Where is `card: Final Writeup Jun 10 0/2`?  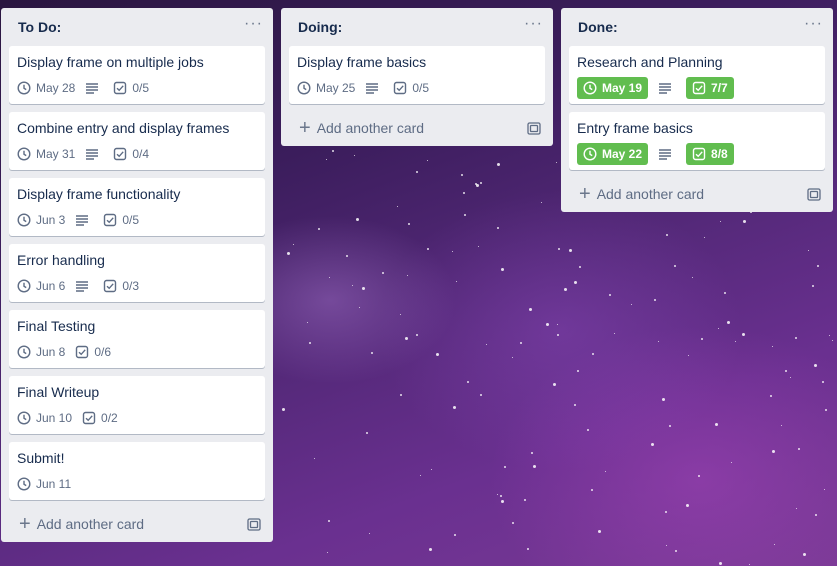
card: Final Writeup Jun 10 0/2 is located at coordinates (137, 405).